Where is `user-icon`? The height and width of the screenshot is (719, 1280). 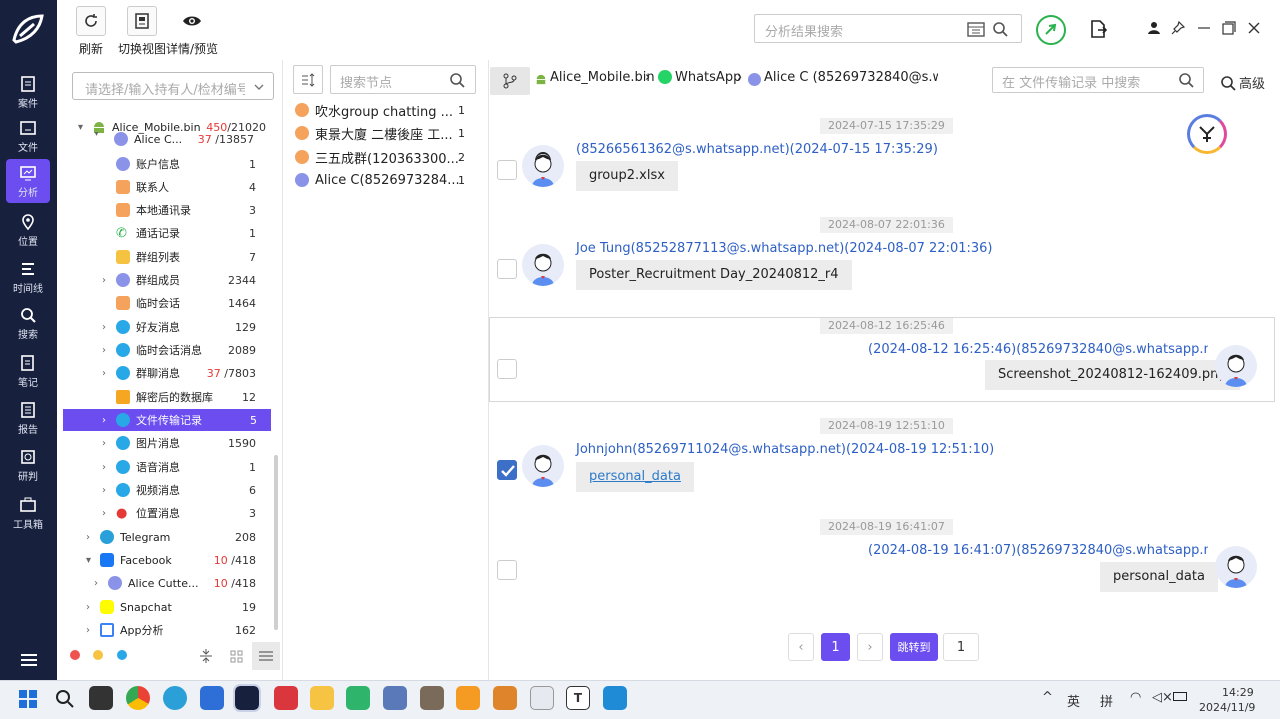
user-icon is located at coordinates (1154, 28).